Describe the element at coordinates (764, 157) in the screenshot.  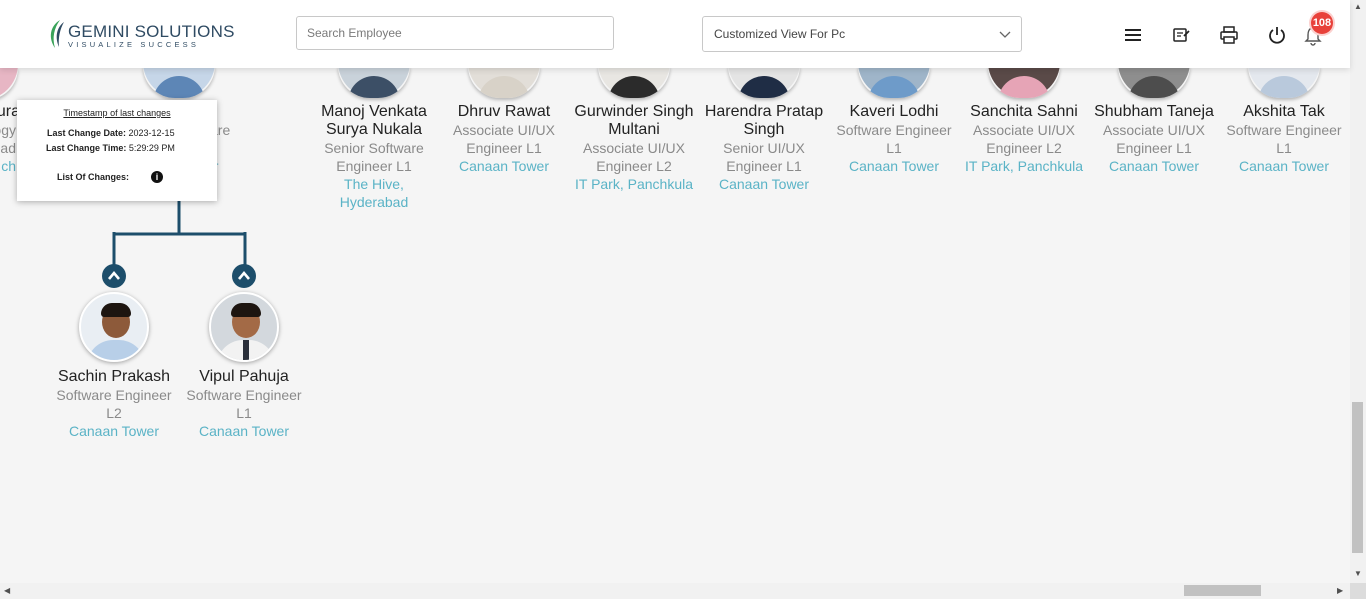
I see `employee-designation: Senior UI/UX Engineer L1` at that location.